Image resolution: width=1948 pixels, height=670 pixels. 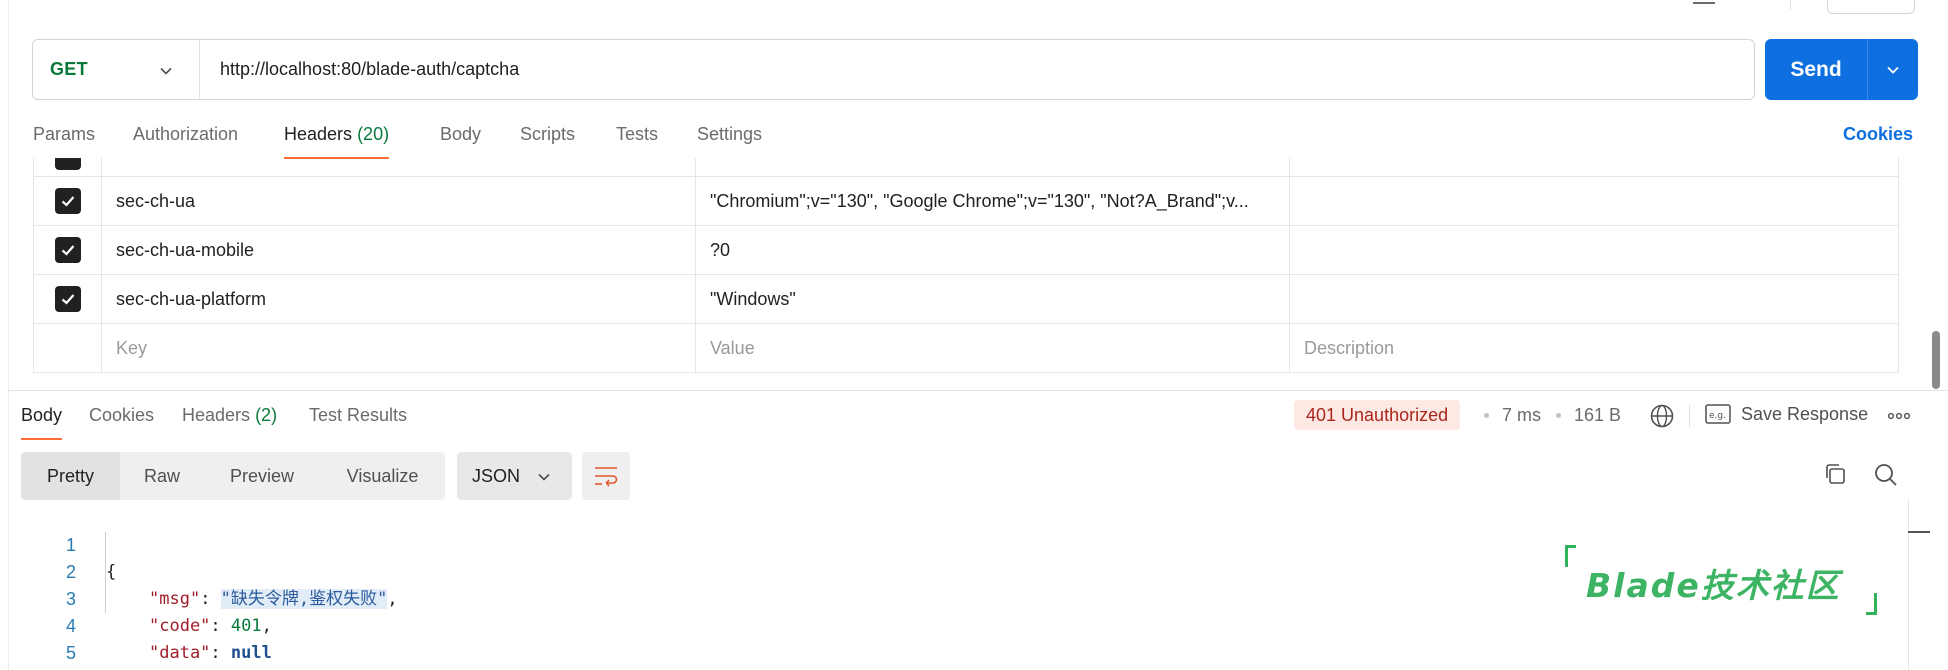 What do you see at coordinates (637, 134) in the screenshot?
I see `tab-tests: Tests` at bounding box center [637, 134].